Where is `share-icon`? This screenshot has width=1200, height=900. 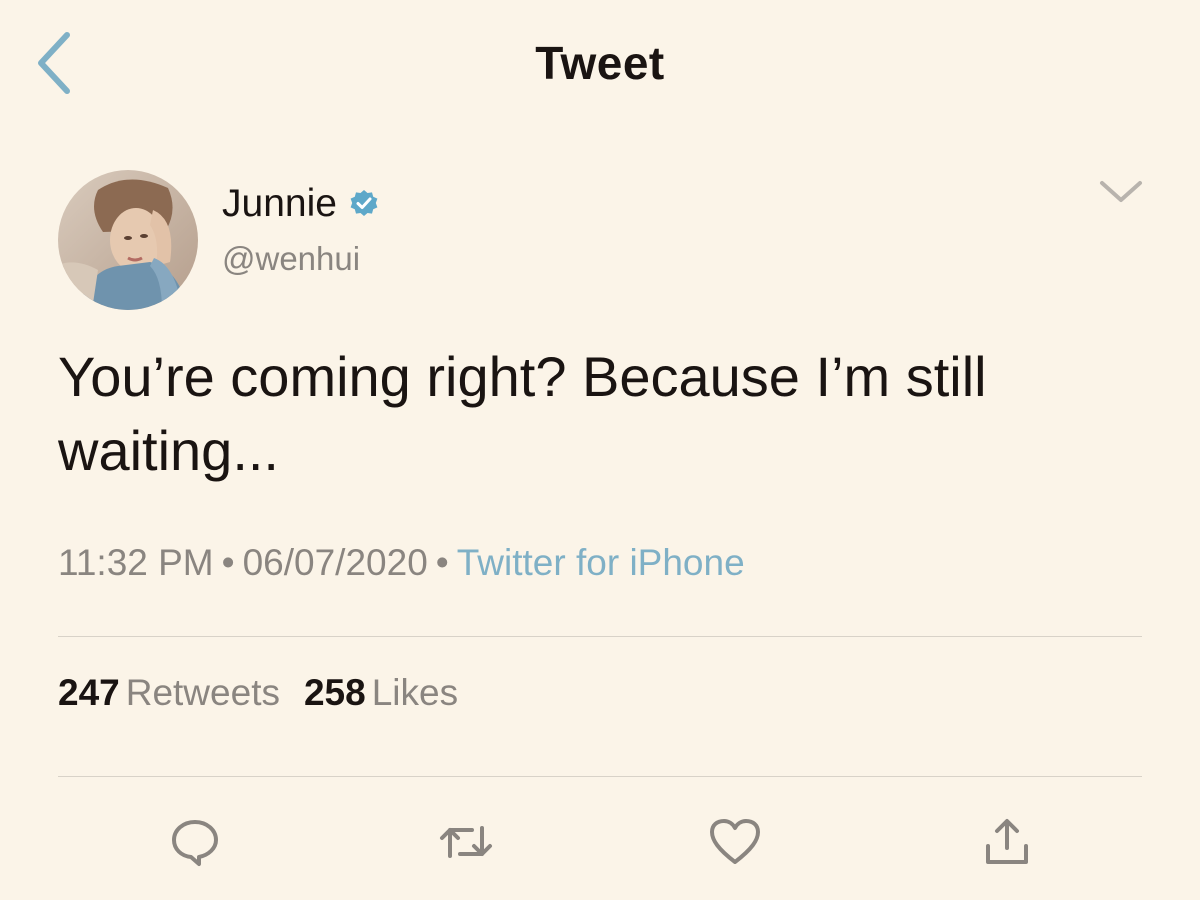 share-icon is located at coordinates (1007, 841).